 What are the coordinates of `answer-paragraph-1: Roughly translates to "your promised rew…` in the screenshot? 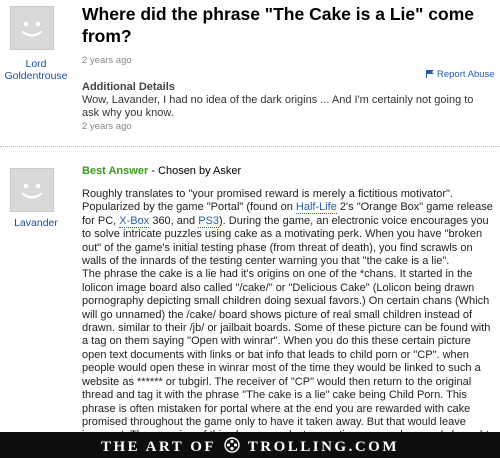 It's located at (288, 228).